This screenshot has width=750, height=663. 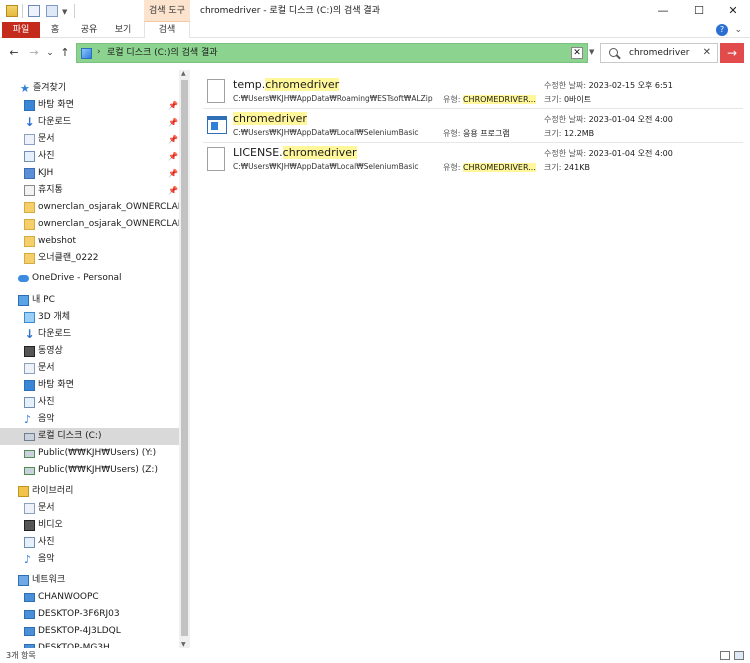 I want to click on file-date: 수정한 날짜: 2023-01-04 오전 4:00, so click(x=608, y=119).